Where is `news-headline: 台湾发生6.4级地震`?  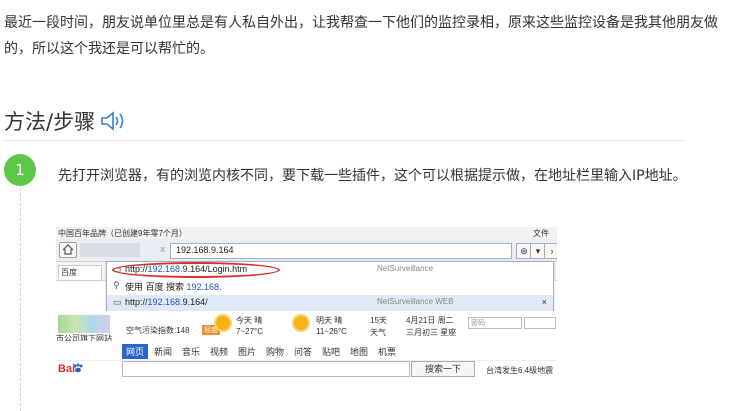
news-headline: 台湾发生6.4级地震 is located at coordinates (520, 370).